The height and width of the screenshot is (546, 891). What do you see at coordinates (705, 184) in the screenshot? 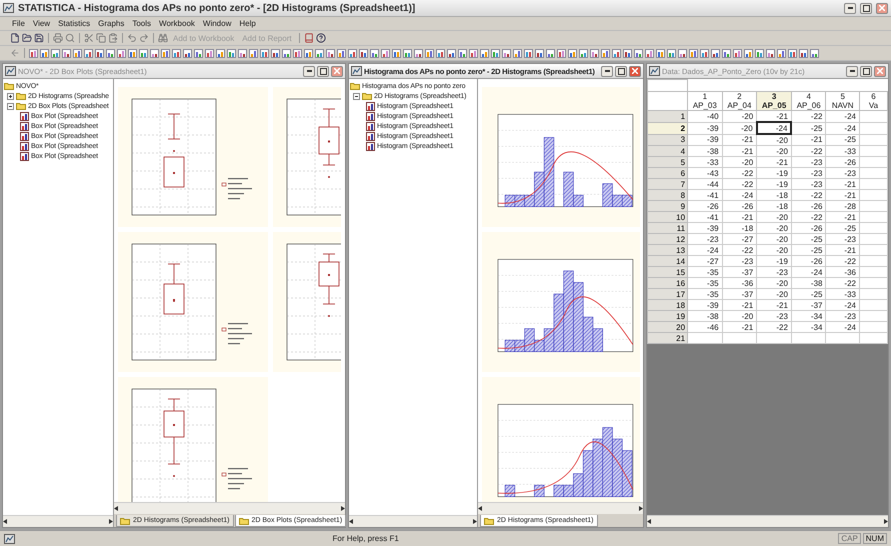
I see `table-cell: -44` at bounding box center [705, 184].